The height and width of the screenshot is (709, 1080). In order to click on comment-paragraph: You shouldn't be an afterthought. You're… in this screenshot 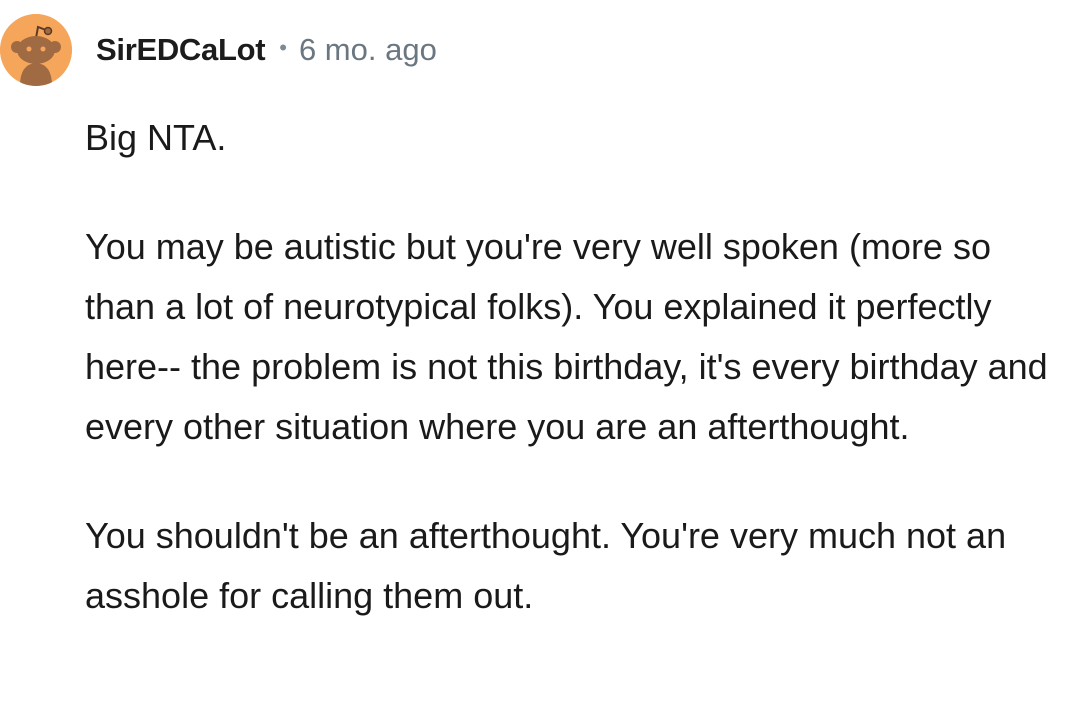, I will do `click(546, 565)`.